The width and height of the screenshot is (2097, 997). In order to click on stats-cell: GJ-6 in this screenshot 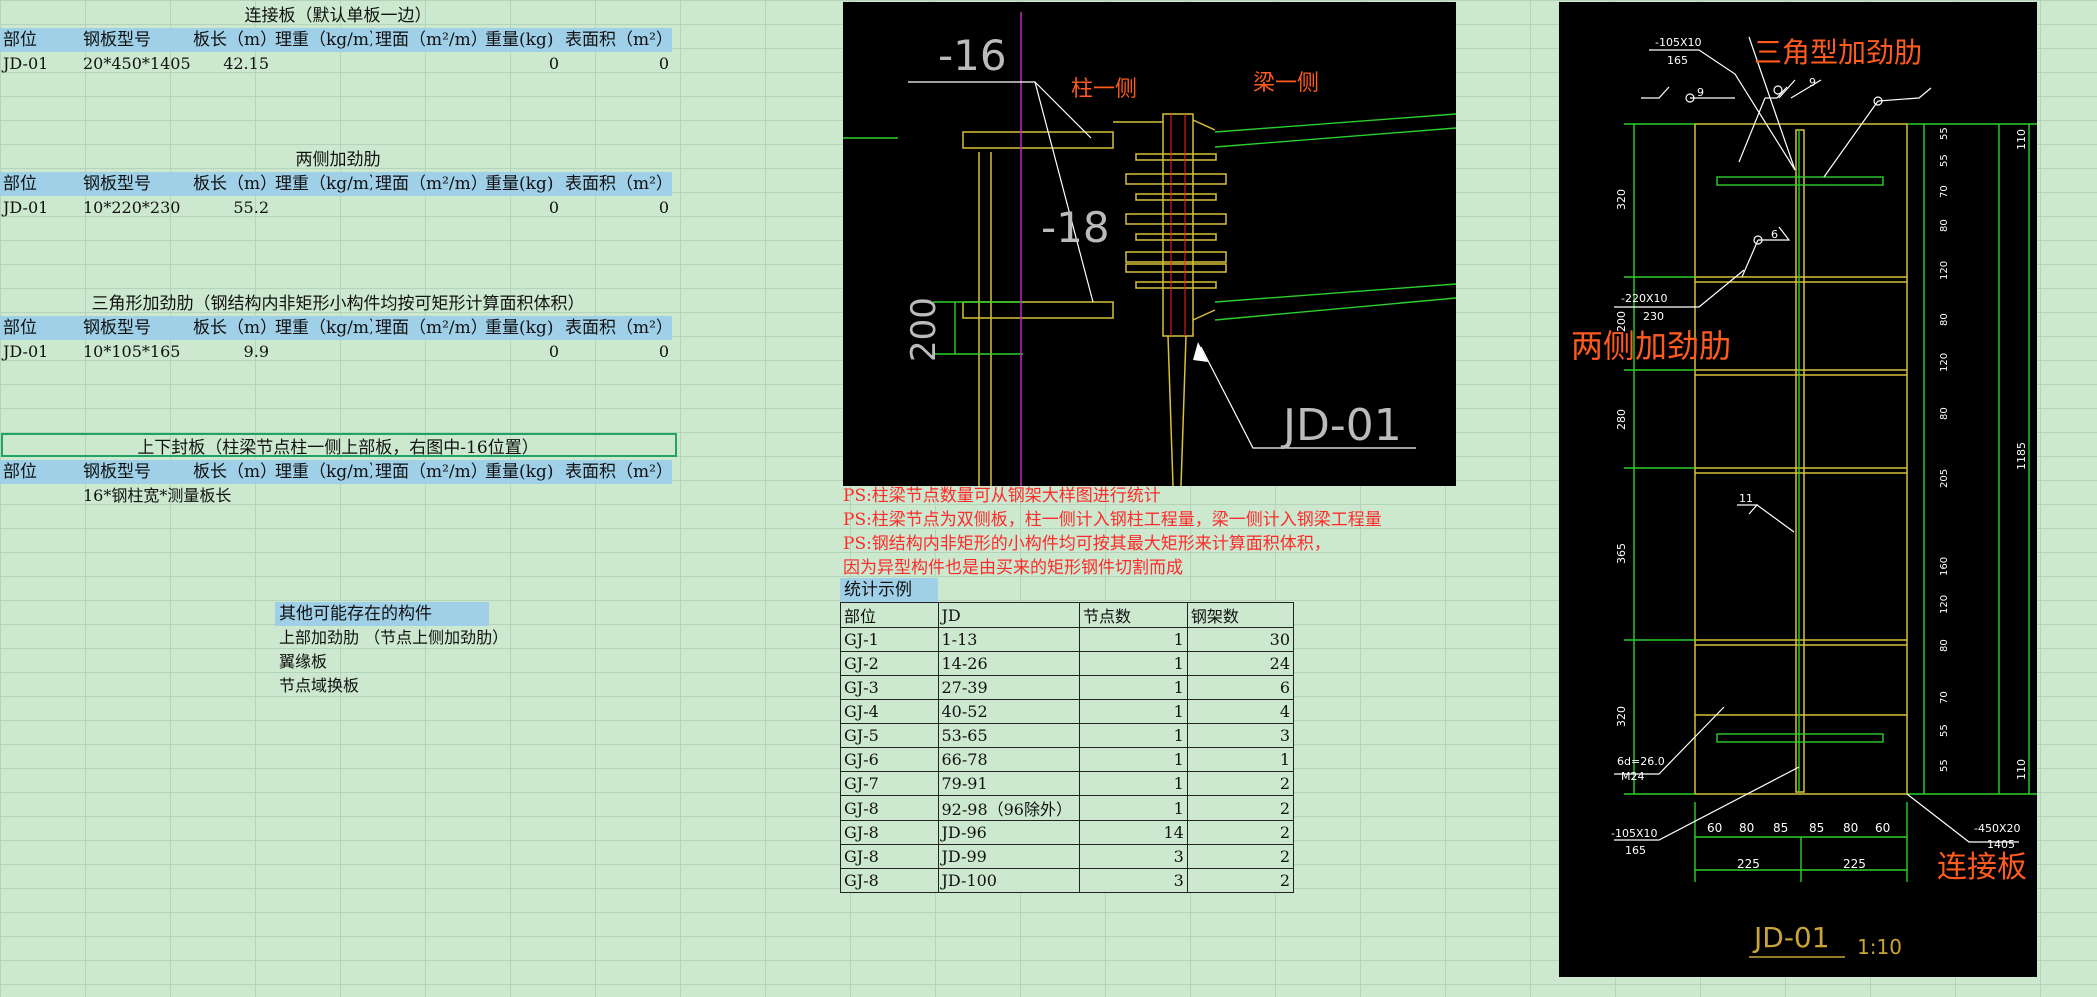, I will do `click(889, 759)`.